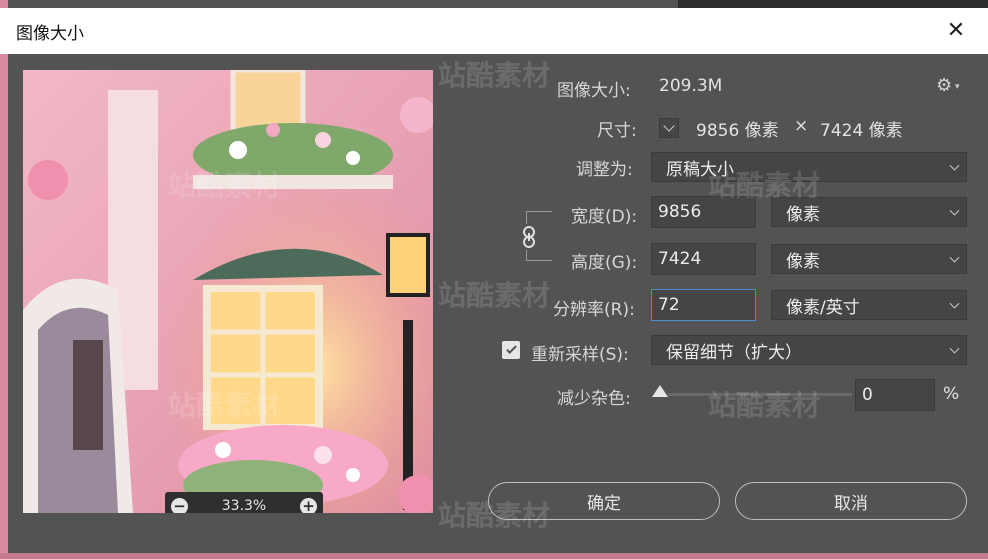  Describe the element at coordinates (604, 263) in the screenshot. I see `height-label: 高度(G):` at that location.